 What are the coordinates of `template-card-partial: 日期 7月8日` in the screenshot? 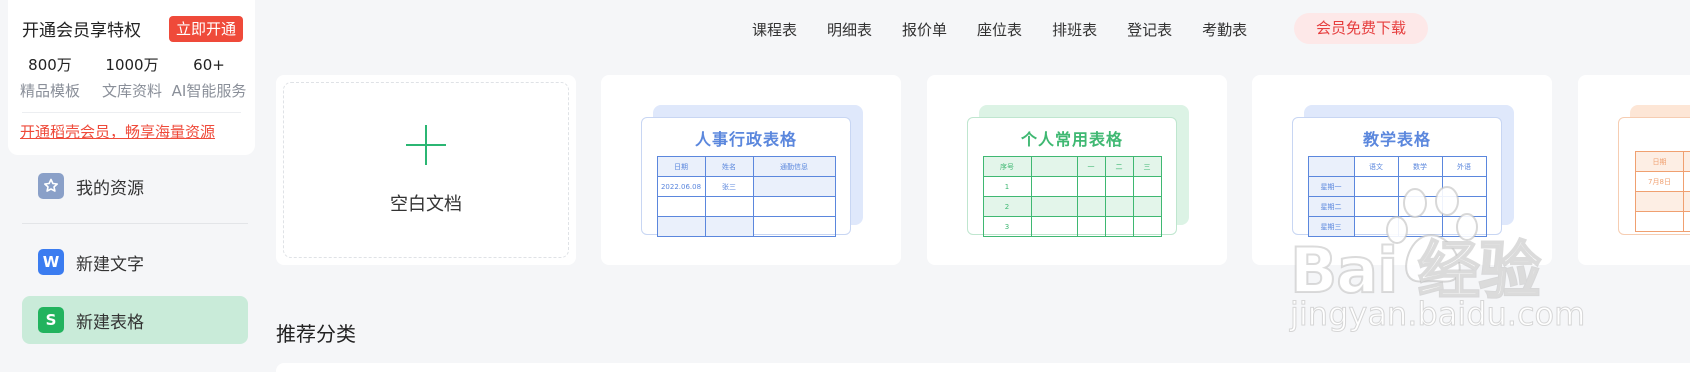 It's located at (1634, 170).